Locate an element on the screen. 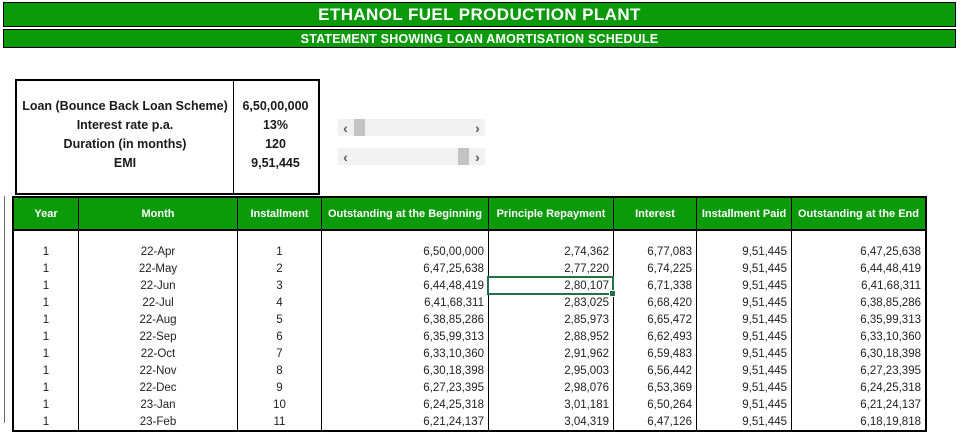 Image resolution: width=972 pixels, height=432 pixels. cell-outstanding-beginning: 6,50,00,000 is located at coordinates (405, 251).